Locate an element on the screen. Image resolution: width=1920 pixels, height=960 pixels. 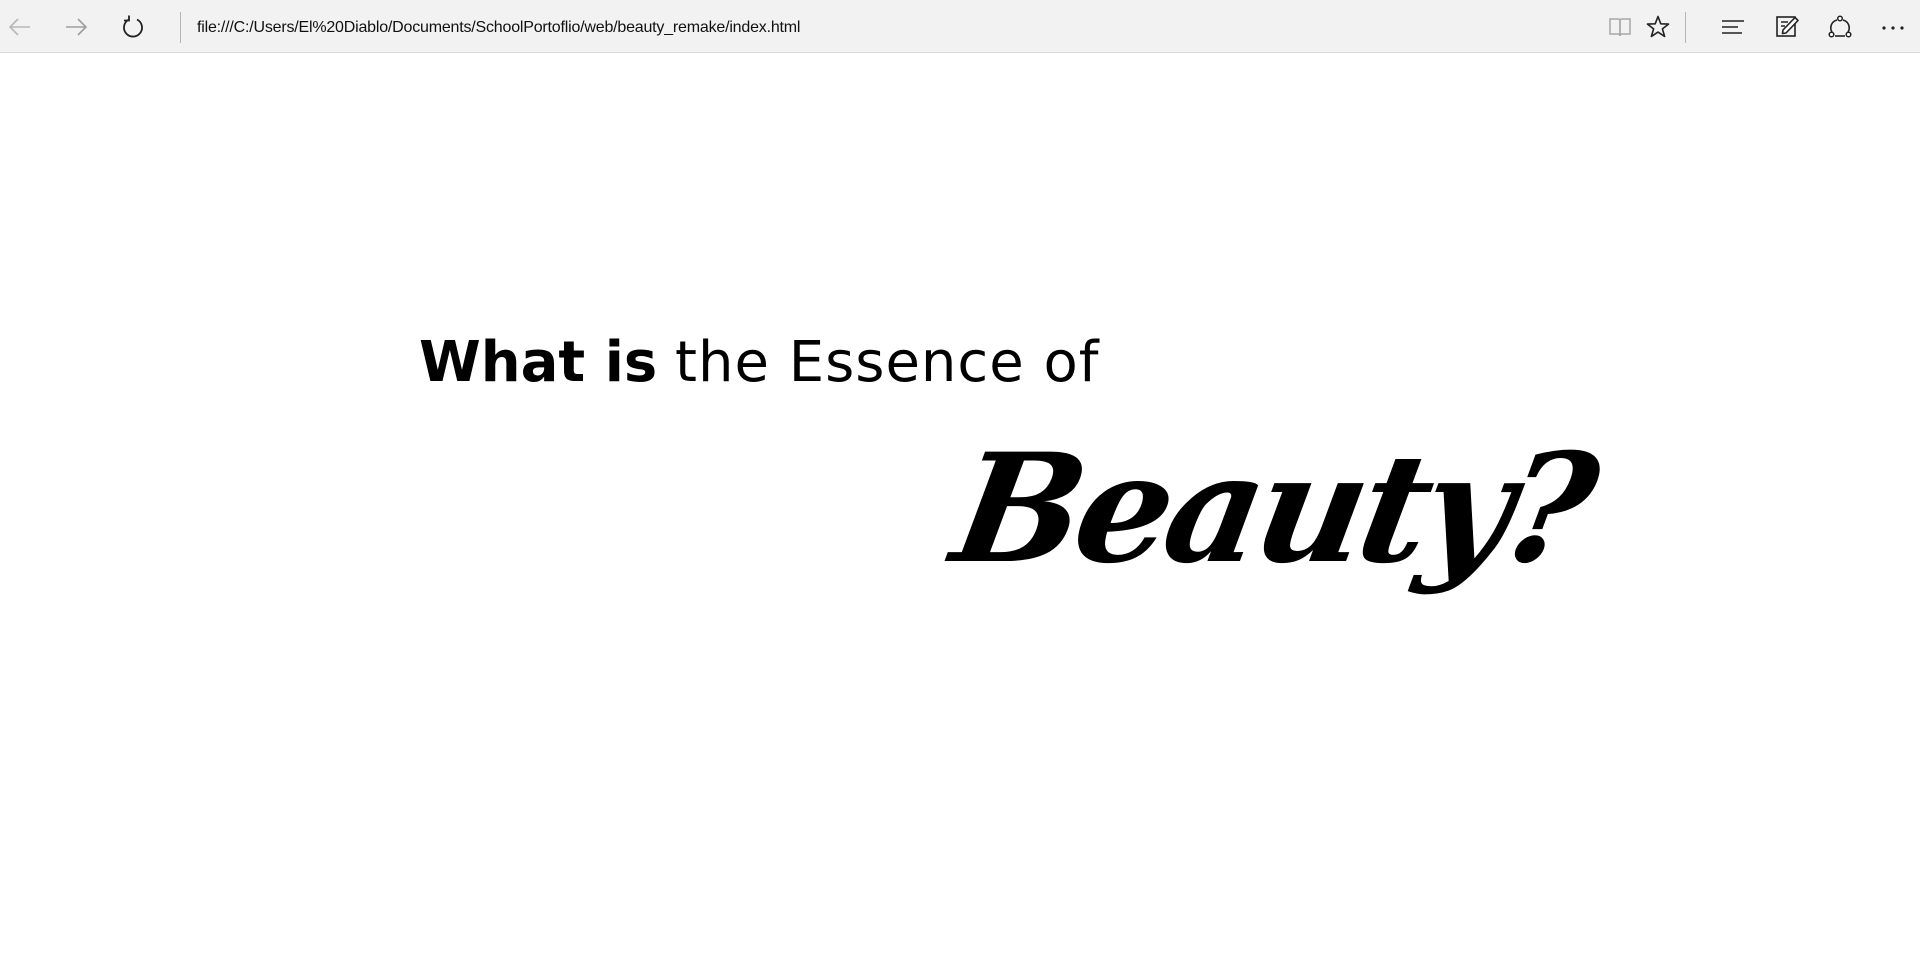
headline-bold: What is is located at coordinates (538, 362).